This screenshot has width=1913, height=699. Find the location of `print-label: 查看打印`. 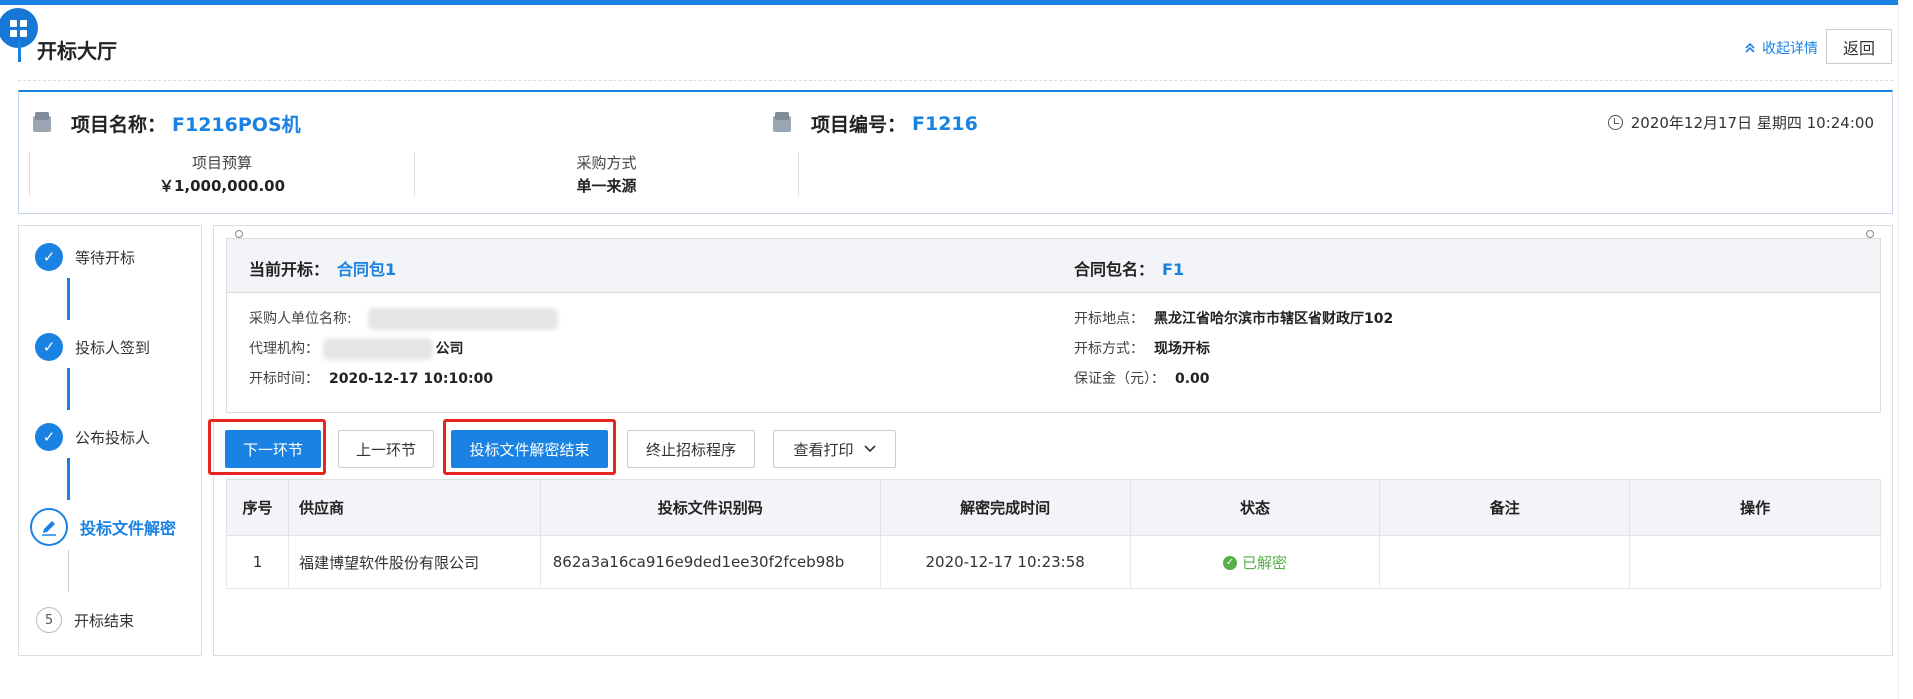

print-label: 查看打印 is located at coordinates (823, 449).